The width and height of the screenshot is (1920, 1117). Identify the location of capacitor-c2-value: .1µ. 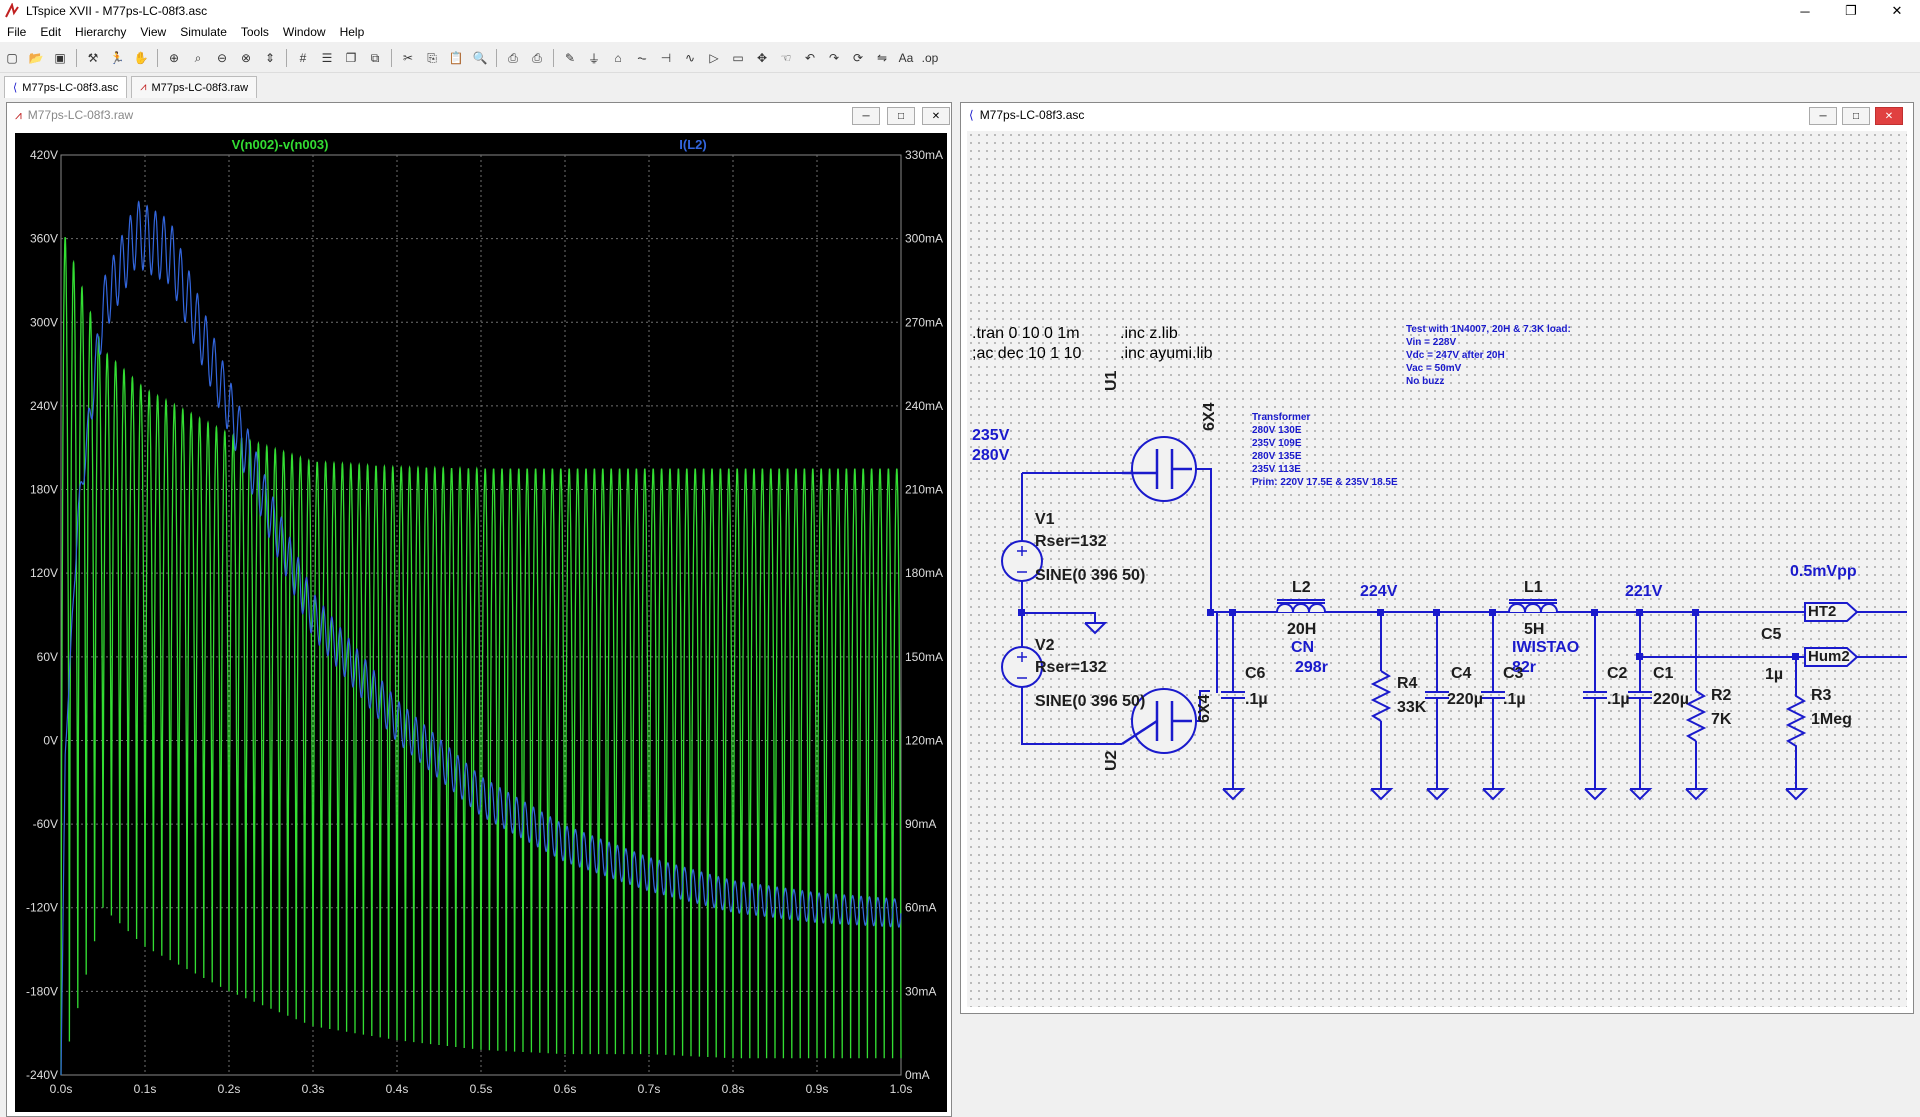
(1618, 700).